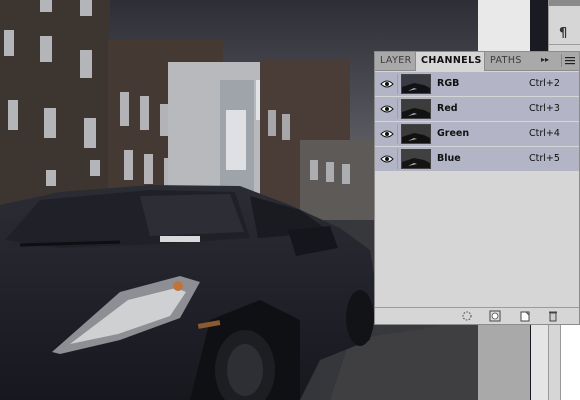  Describe the element at coordinates (394, 61) in the screenshot. I see `tab-layers: LAYER` at that location.